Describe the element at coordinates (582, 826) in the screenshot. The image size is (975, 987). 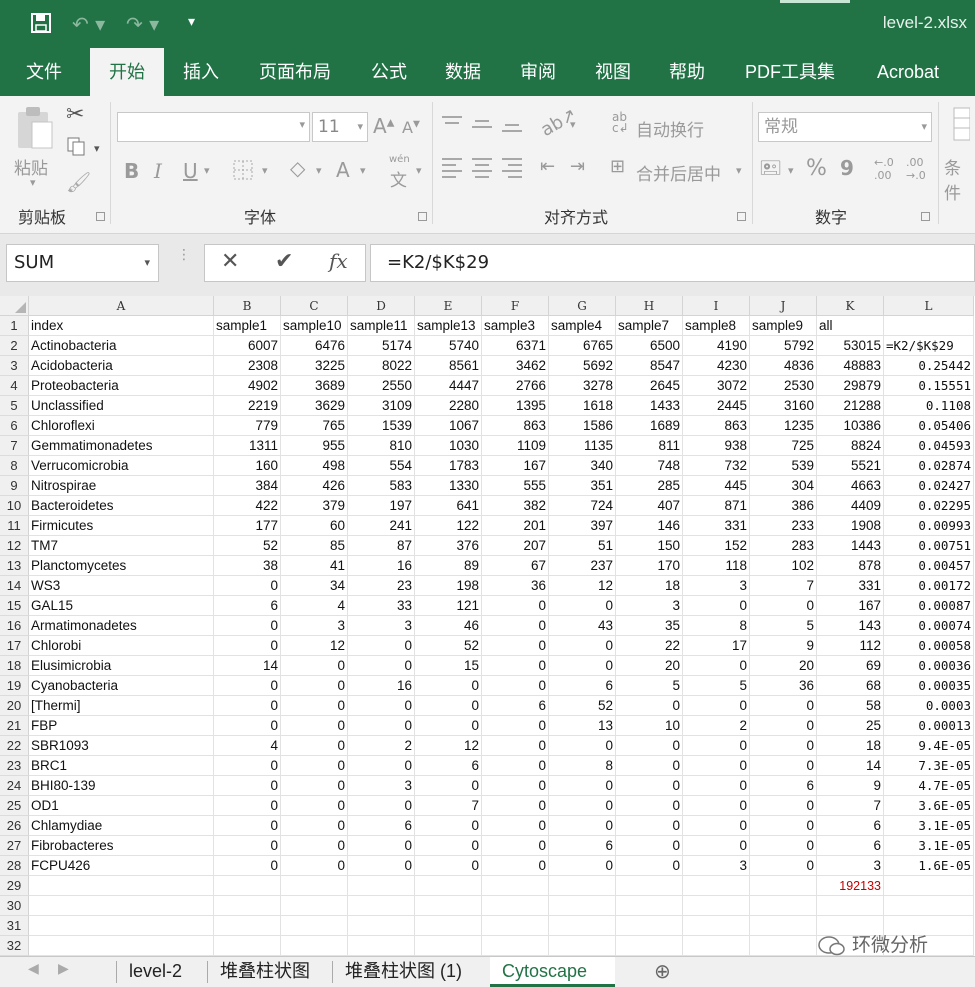
I see `cell-g26: 0` at that location.